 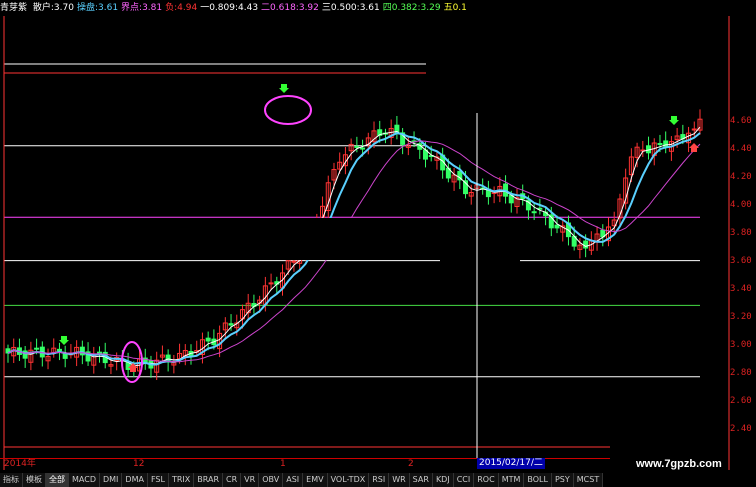 What do you see at coordinates (111, 480) in the screenshot?
I see `indicator-tab: DMI` at bounding box center [111, 480].